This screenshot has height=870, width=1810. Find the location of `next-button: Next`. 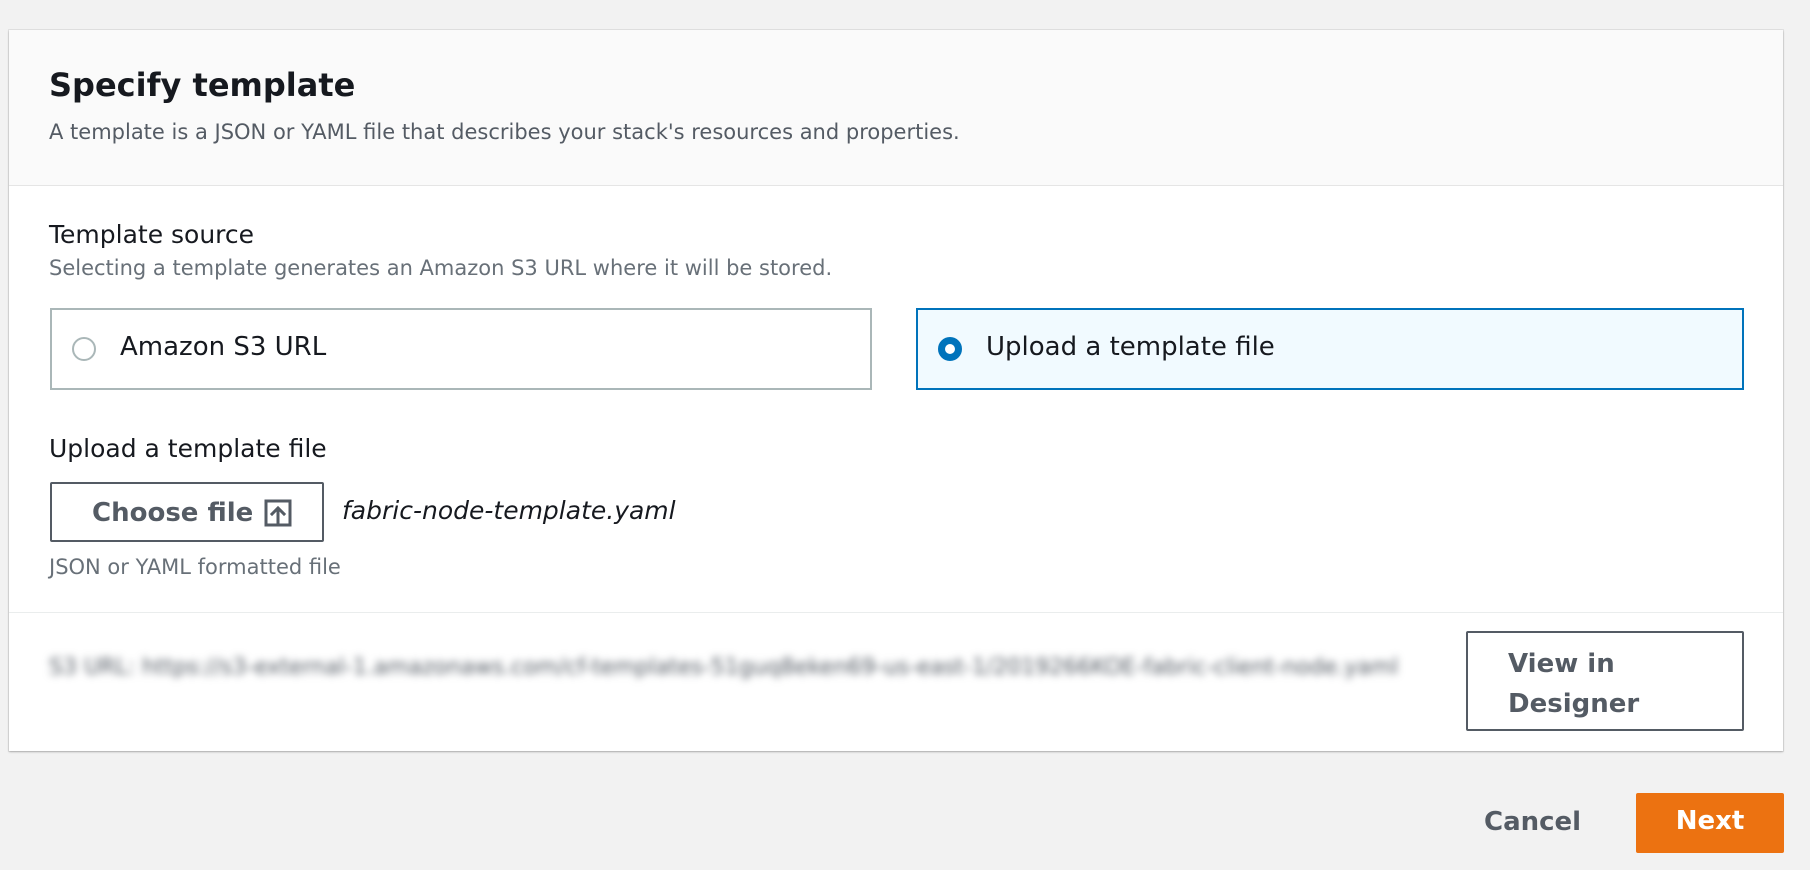

next-button: Next is located at coordinates (1710, 823).